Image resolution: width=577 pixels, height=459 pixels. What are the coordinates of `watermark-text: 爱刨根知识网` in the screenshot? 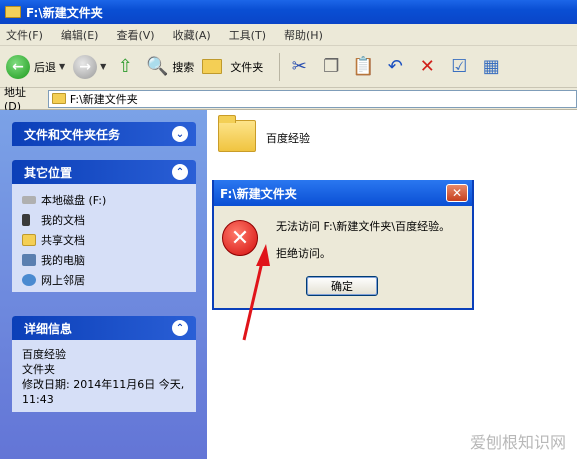 It's located at (518, 442).